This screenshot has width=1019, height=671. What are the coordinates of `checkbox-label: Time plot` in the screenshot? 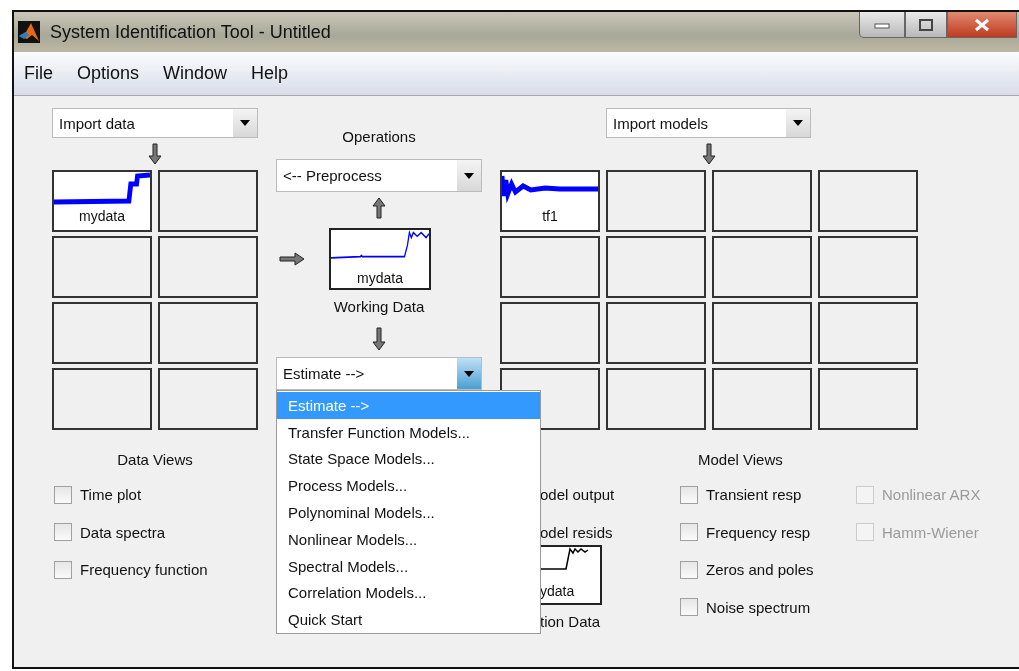 It's located at (111, 495).